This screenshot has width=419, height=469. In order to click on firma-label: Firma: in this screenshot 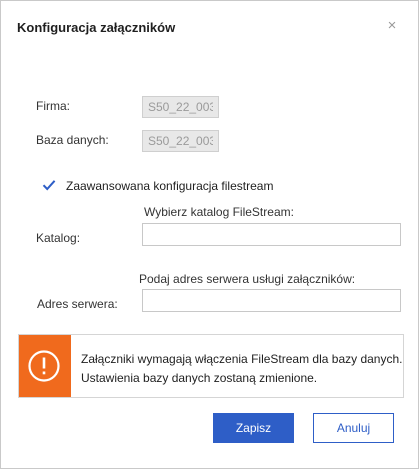, I will do `click(53, 106)`.